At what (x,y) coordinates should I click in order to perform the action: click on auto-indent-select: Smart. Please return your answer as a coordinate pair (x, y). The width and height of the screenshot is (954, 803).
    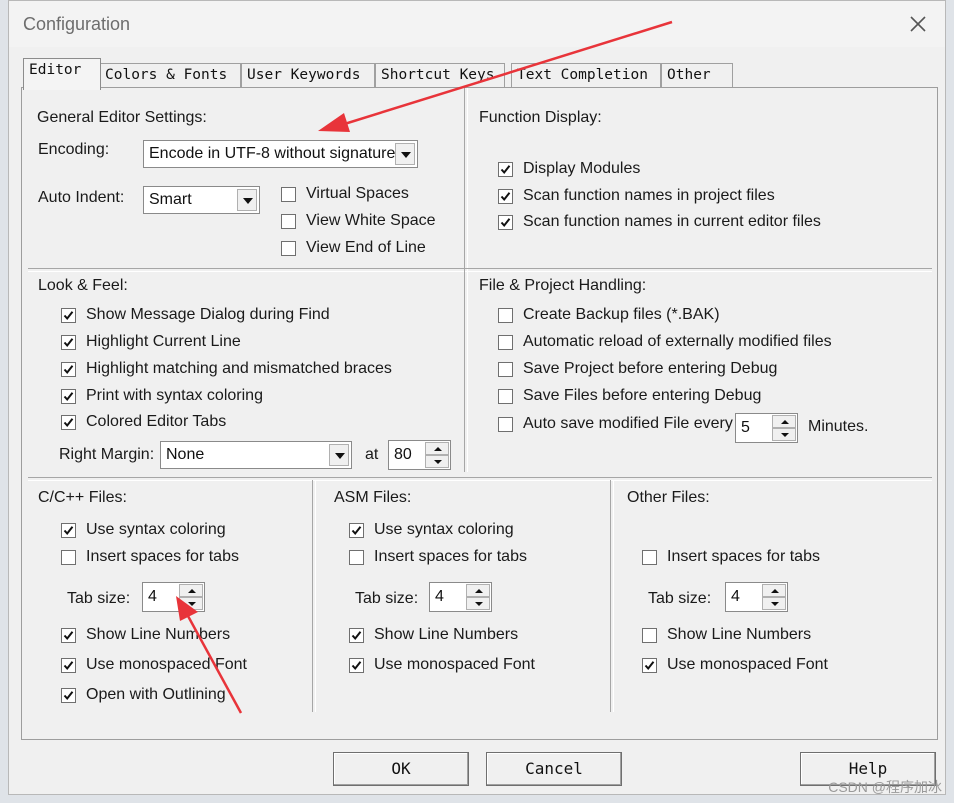
    Looking at the image, I should click on (201, 200).